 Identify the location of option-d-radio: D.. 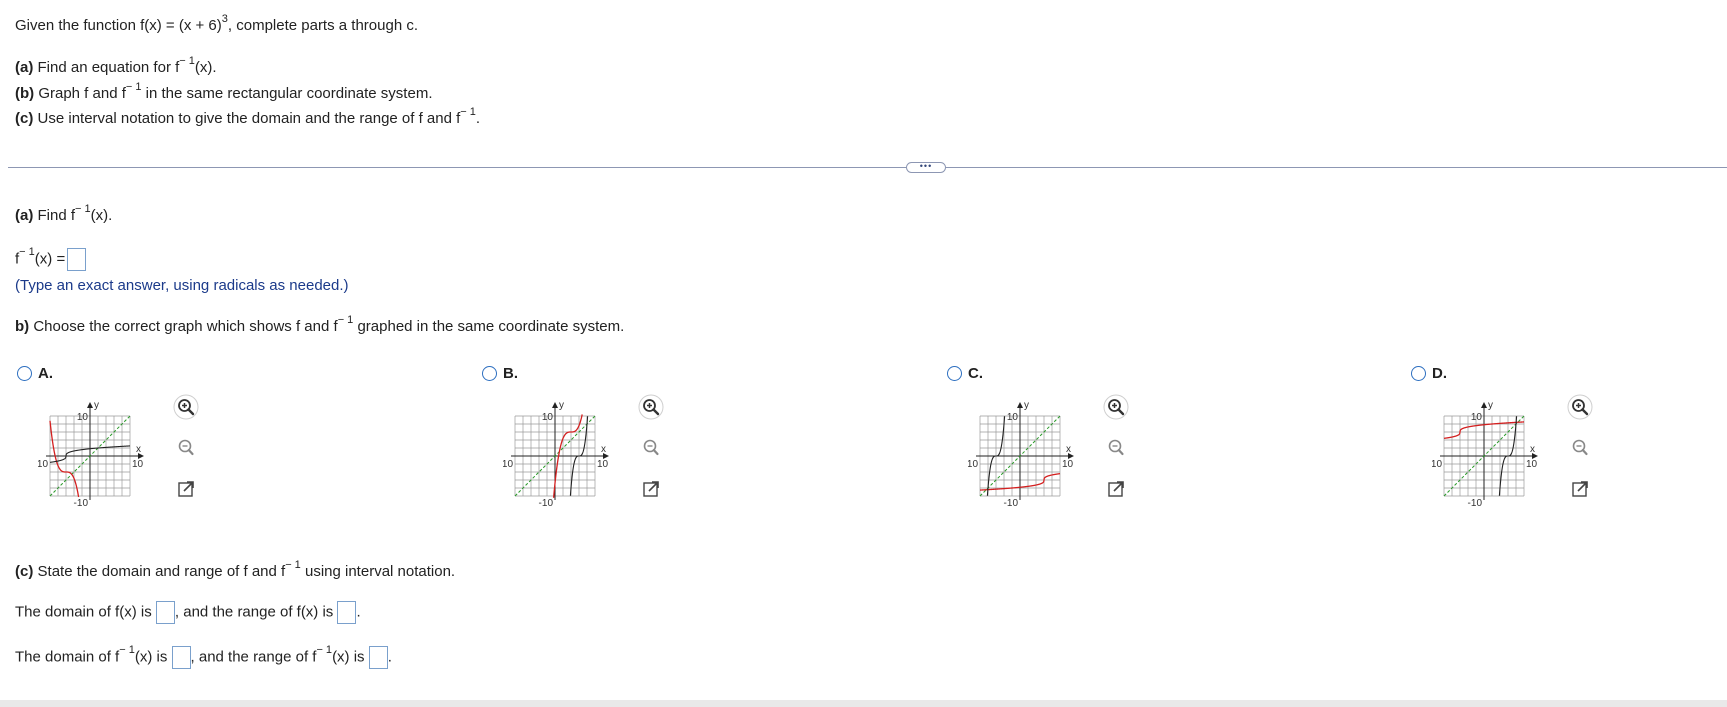
(1461, 373).